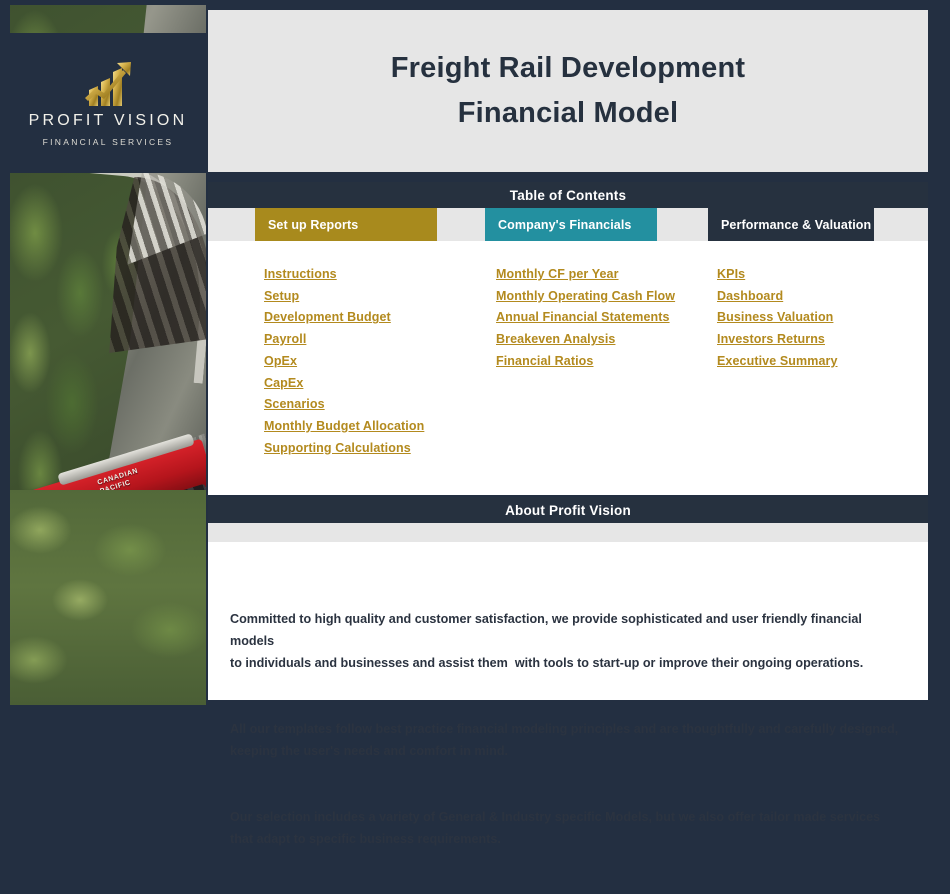 Image resolution: width=950 pixels, height=894 pixels. What do you see at coordinates (777, 275) in the screenshot?
I see `link-kpis: KPIs` at bounding box center [777, 275].